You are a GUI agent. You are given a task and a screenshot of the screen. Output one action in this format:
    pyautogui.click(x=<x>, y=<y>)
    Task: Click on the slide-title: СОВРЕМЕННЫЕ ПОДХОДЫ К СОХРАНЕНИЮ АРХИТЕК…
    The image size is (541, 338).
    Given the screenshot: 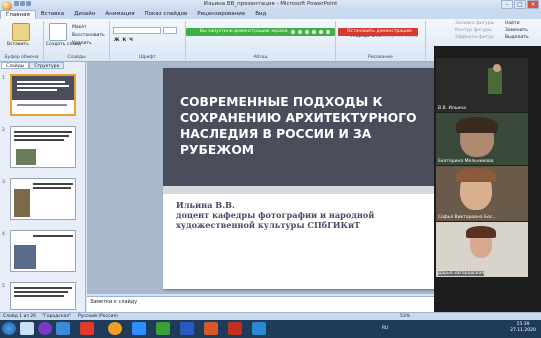 What is the action you would take?
    pyautogui.click(x=308, y=126)
    